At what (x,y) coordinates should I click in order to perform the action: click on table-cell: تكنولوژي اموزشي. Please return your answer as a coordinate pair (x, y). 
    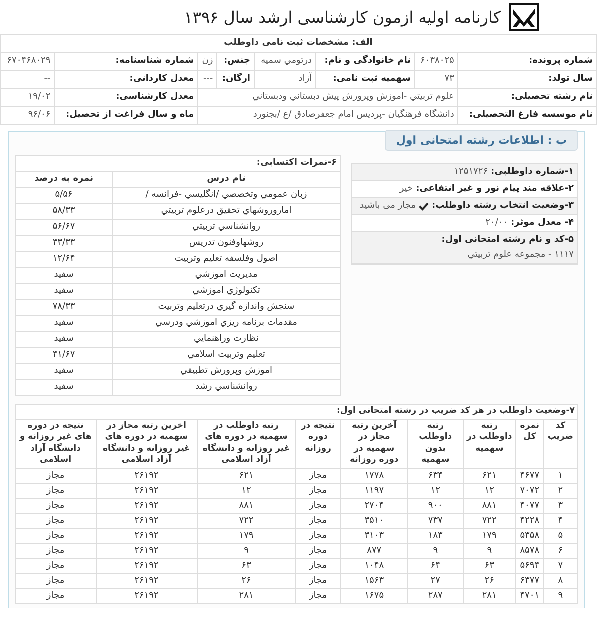
    Looking at the image, I should click on (226, 292).